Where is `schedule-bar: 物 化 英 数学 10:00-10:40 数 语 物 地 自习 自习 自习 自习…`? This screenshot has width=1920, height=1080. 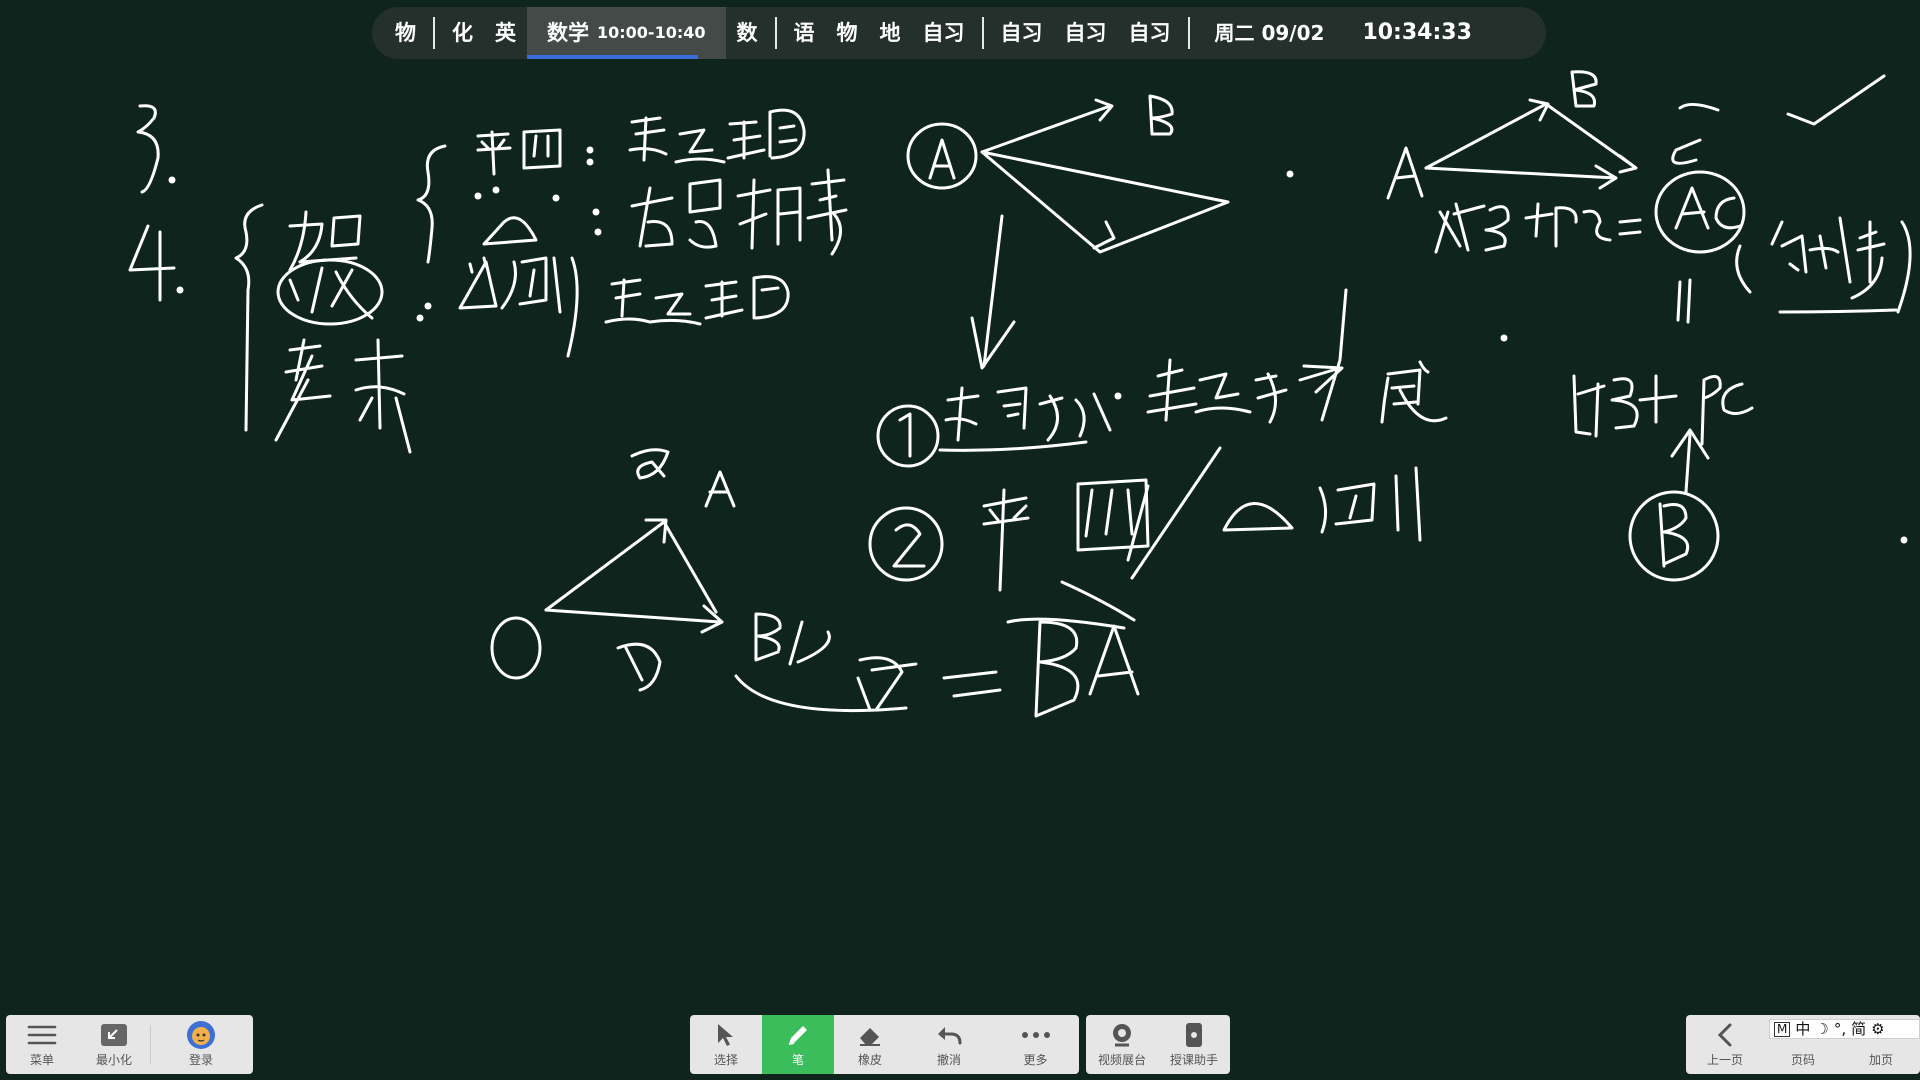
schedule-bar: 物 化 英 数学 10:00-10:40 数 语 物 地 自习 自习 自习 自习… is located at coordinates (959, 33).